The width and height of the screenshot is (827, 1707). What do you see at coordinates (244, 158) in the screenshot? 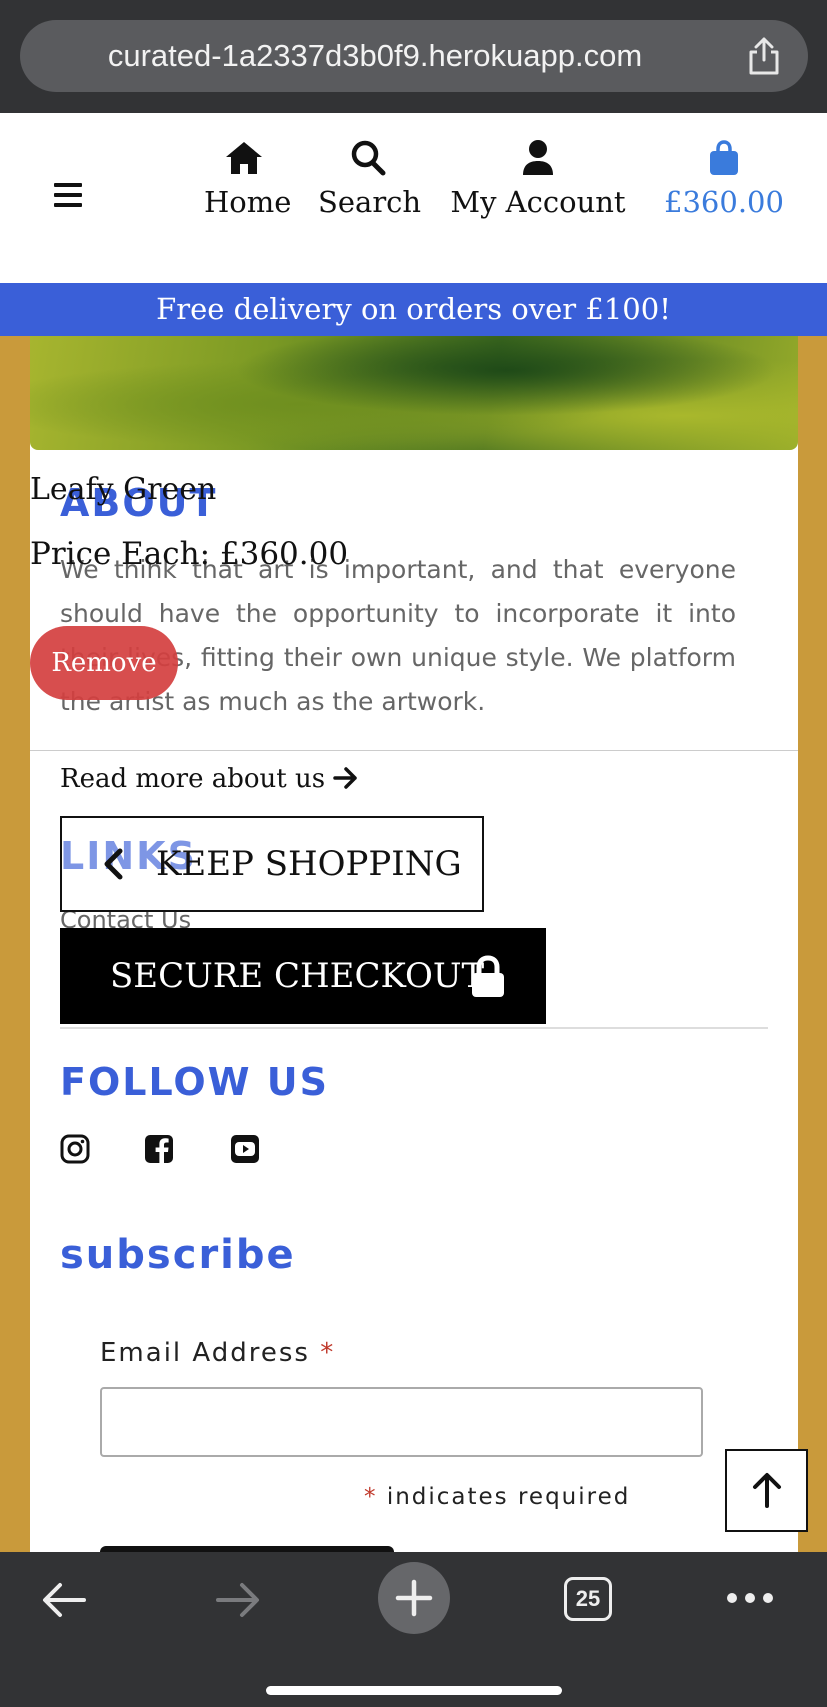
I see `home-icon` at bounding box center [244, 158].